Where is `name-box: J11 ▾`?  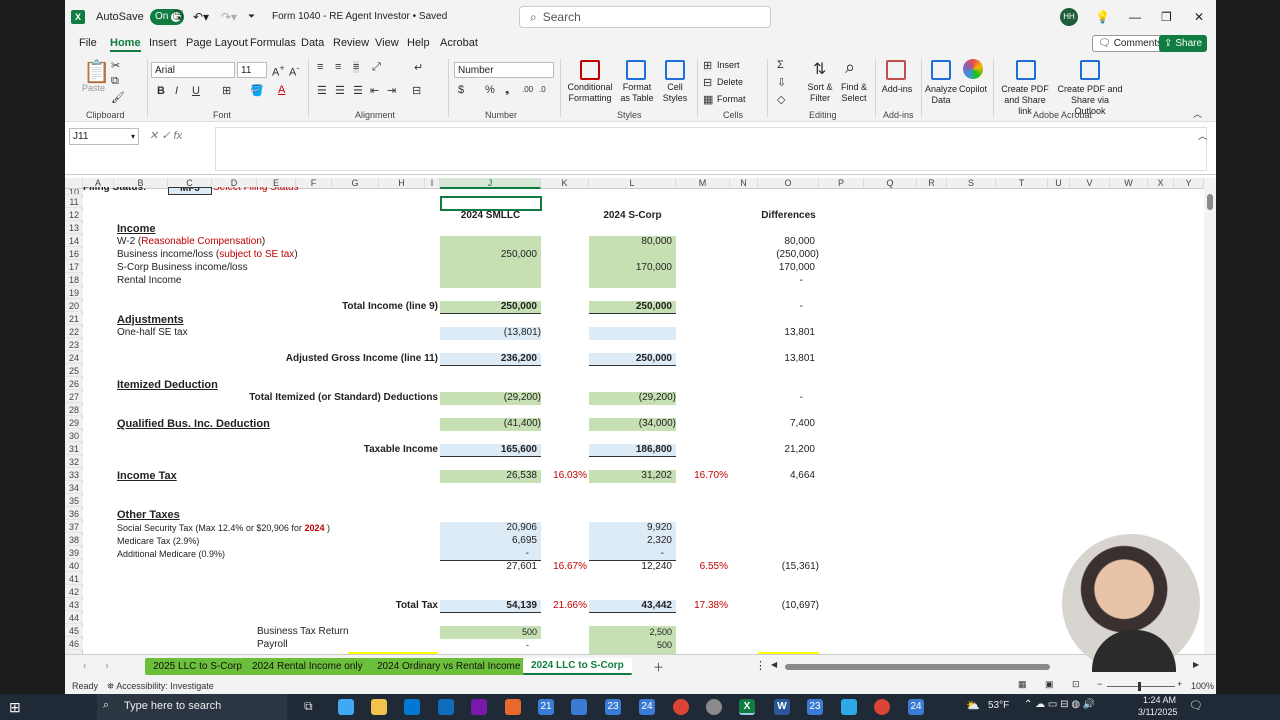
name-box: J11 ▾ is located at coordinates (104, 136).